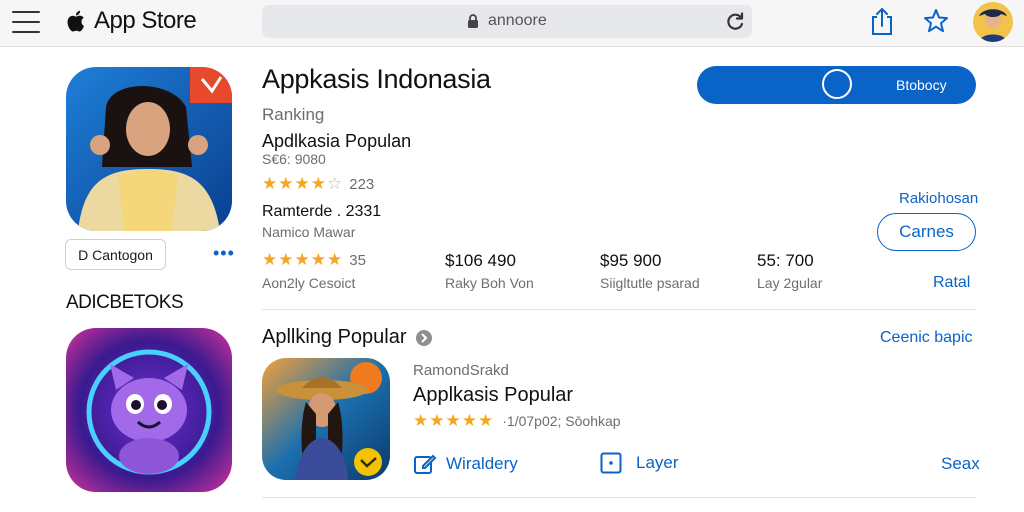 The height and width of the screenshot is (512, 1024). What do you see at coordinates (482, 463) in the screenshot?
I see `action-1-label: Wiraldery` at bounding box center [482, 463].